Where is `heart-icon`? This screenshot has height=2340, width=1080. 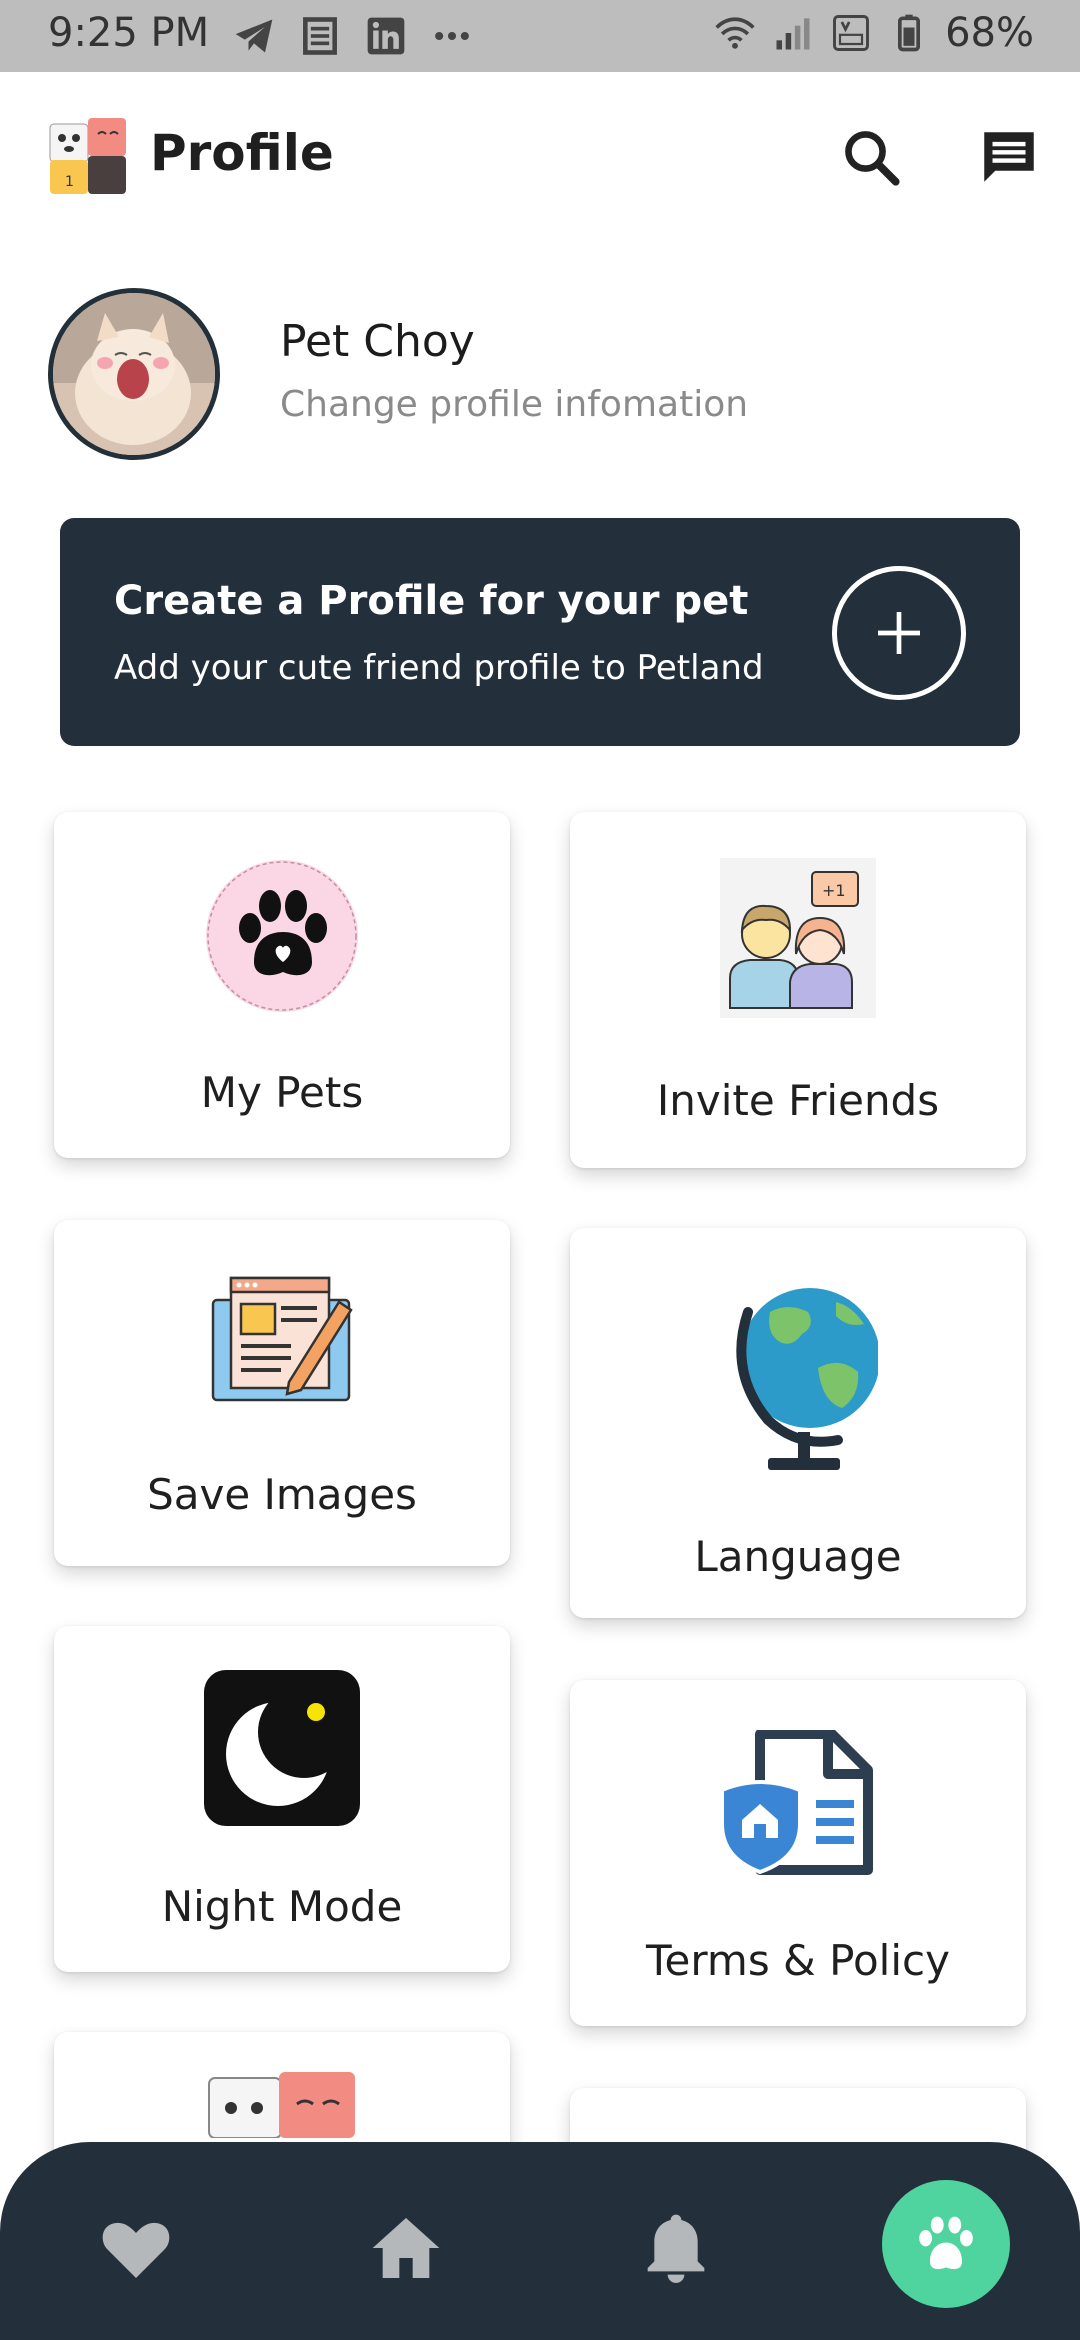 heart-icon is located at coordinates (136, 2248).